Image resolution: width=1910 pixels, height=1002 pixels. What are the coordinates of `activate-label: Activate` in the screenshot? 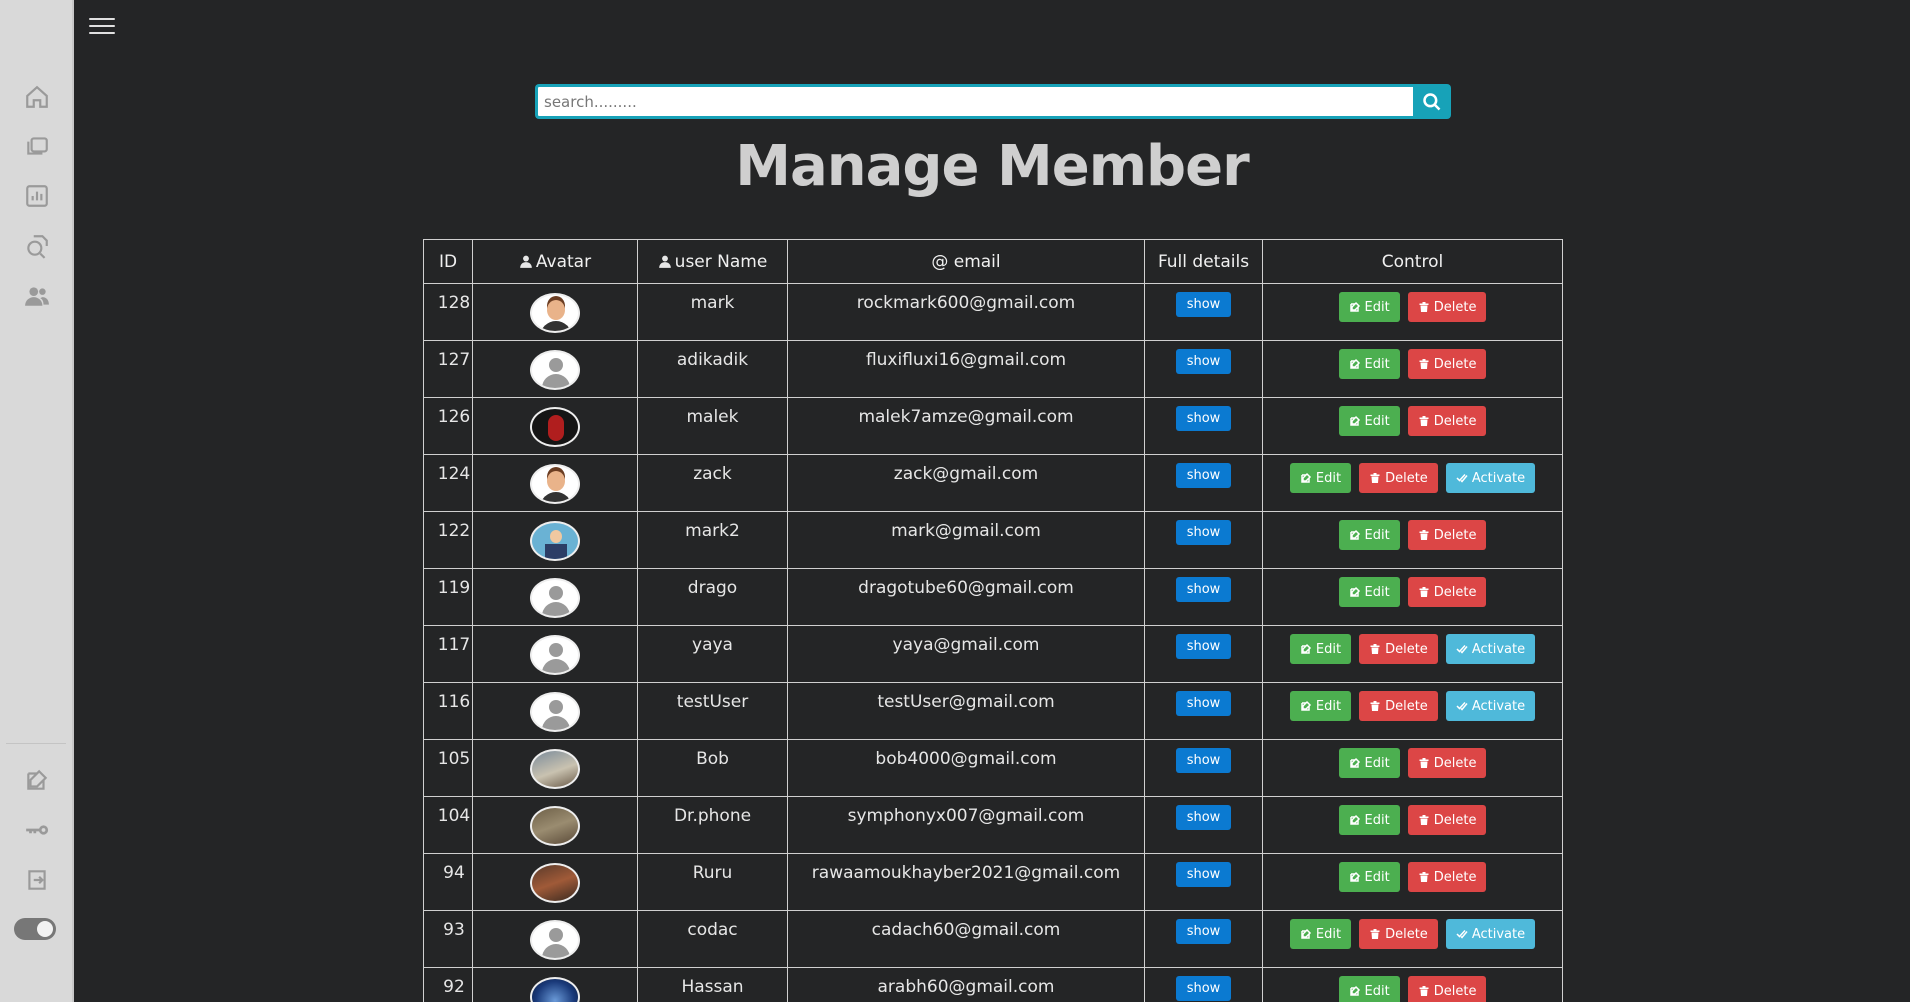 It's located at (1498, 706).